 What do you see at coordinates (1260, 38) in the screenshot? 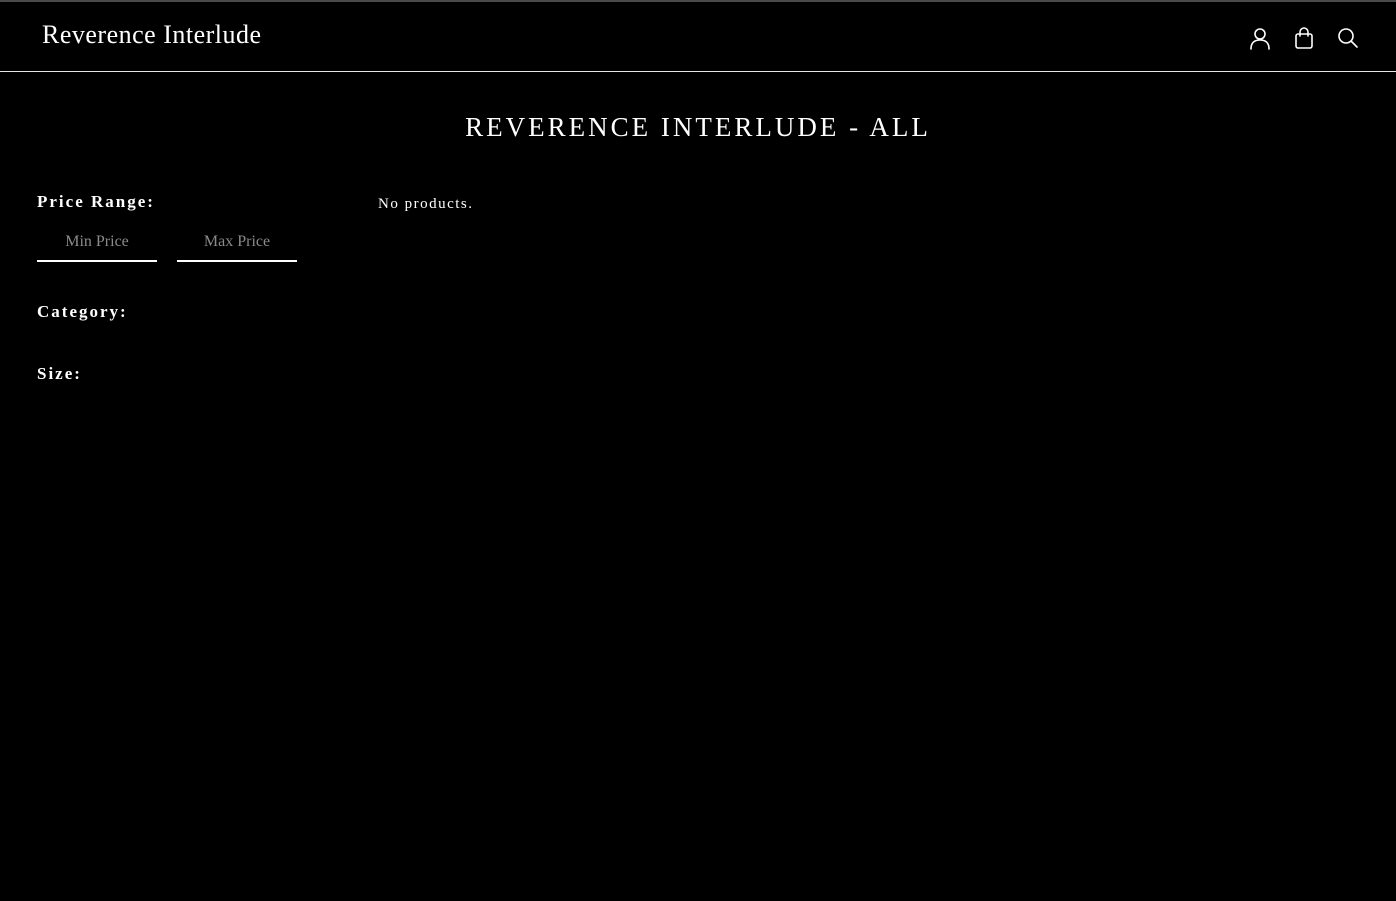
I see `account-icon` at bounding box center [1260, 38].